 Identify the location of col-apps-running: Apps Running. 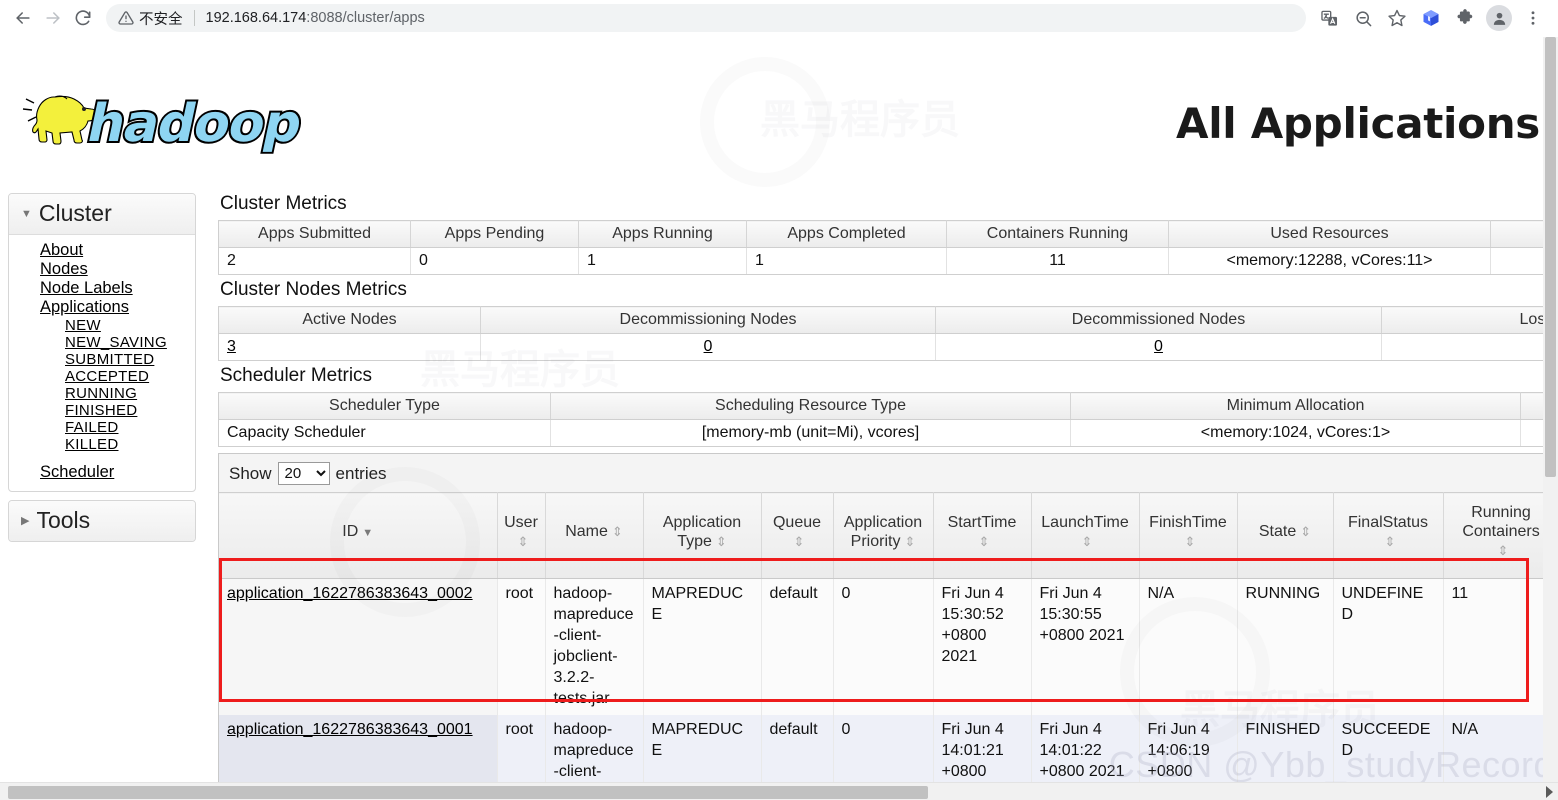
(662, 234).